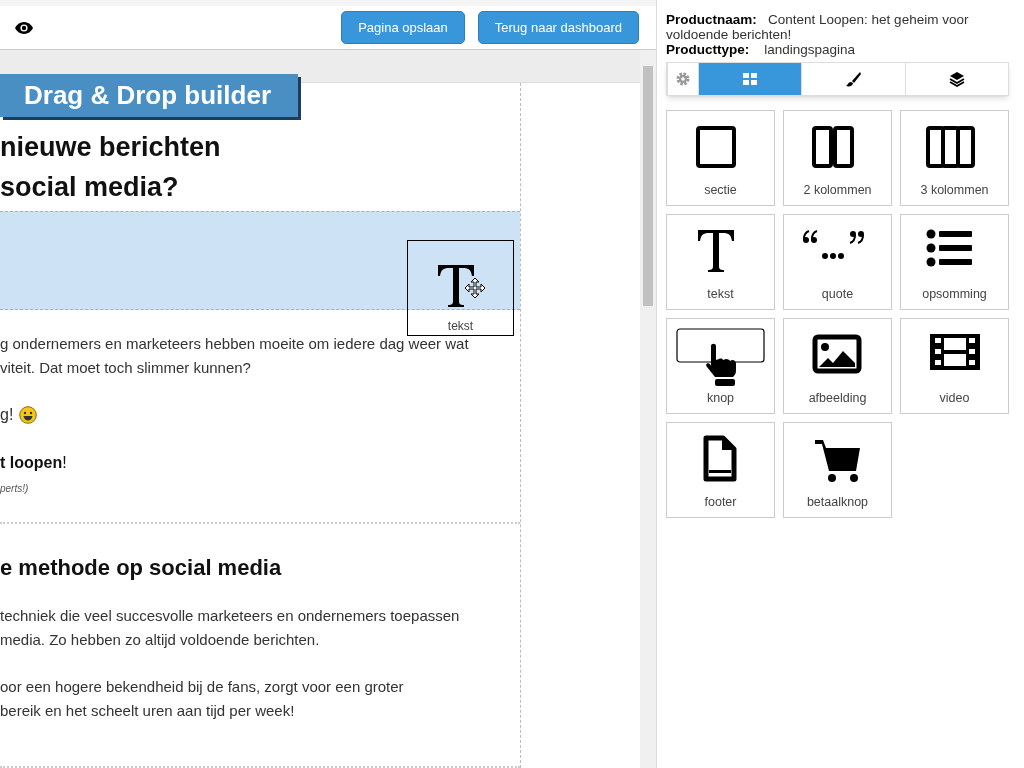  What do you see at coordinates (954, 398) in the screenshot?
I see `block-label: video` at bounding box center [954, 398].